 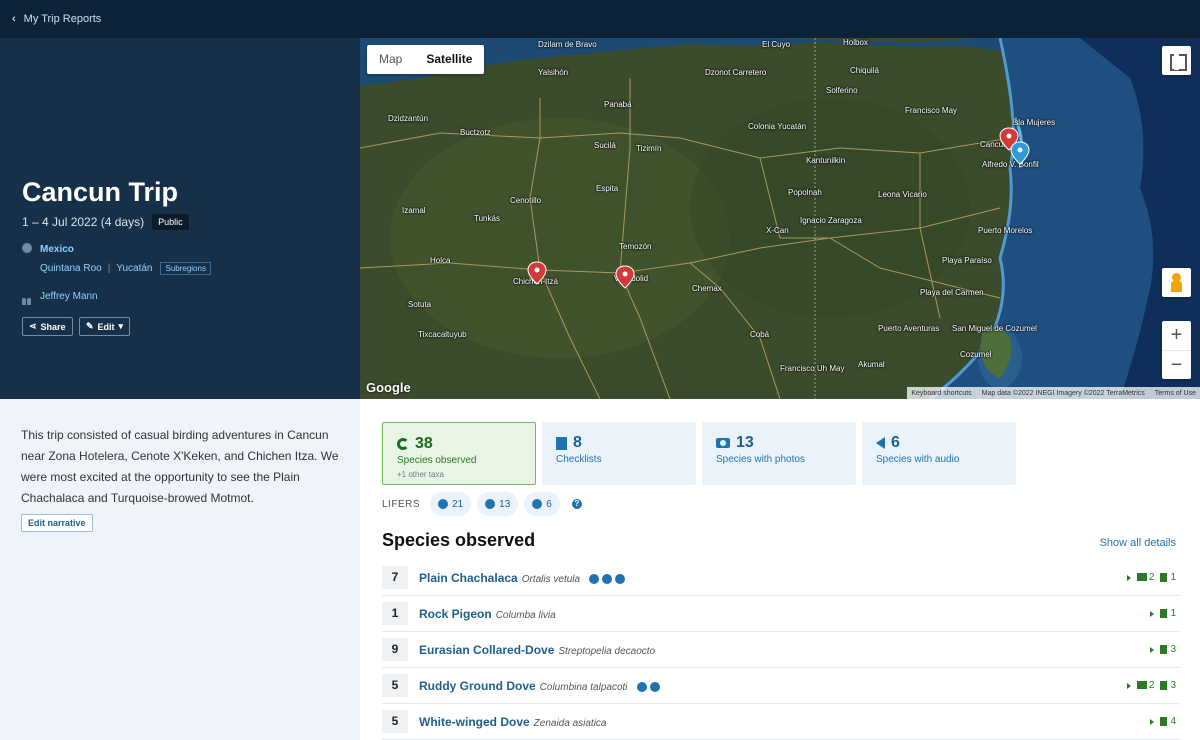 I want to click on checklist-count: 1, so click(x=1168, y=577).